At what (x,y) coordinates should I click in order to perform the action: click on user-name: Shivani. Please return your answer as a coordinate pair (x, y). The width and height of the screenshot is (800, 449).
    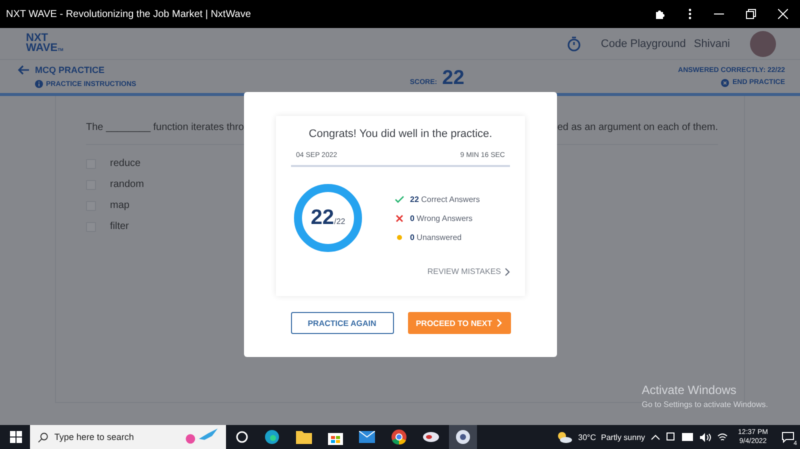
    Looking at the image, I should click on (712, 44).